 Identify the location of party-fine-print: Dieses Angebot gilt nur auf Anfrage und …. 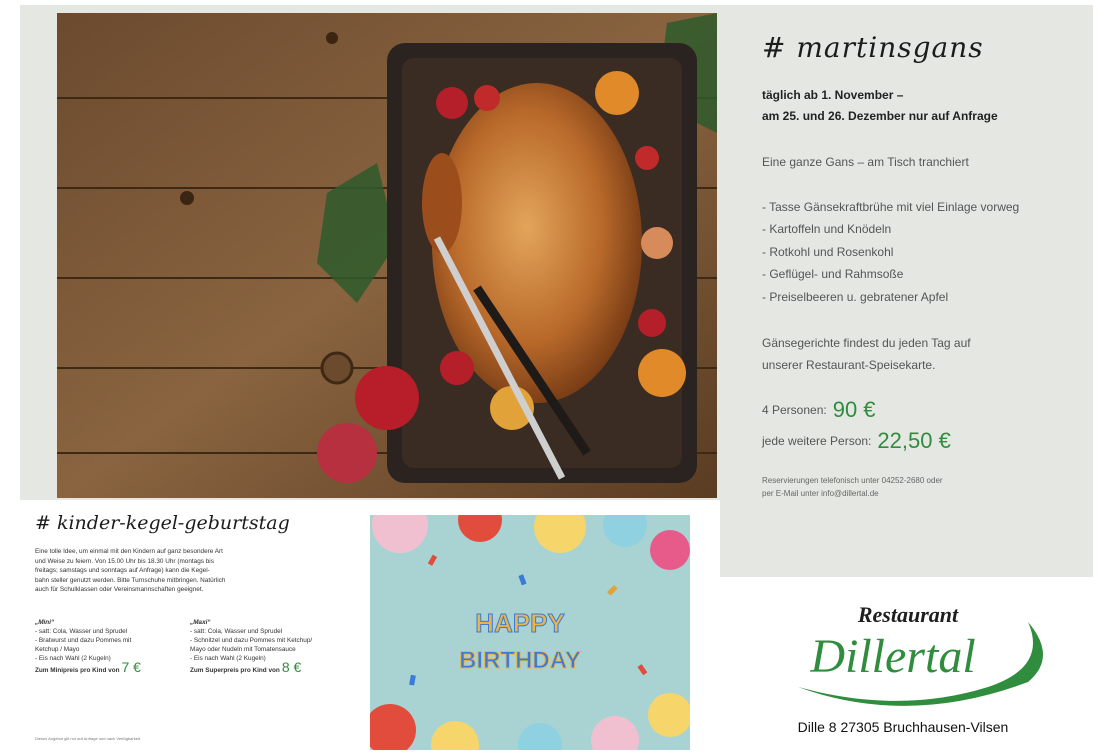
(87, 738).